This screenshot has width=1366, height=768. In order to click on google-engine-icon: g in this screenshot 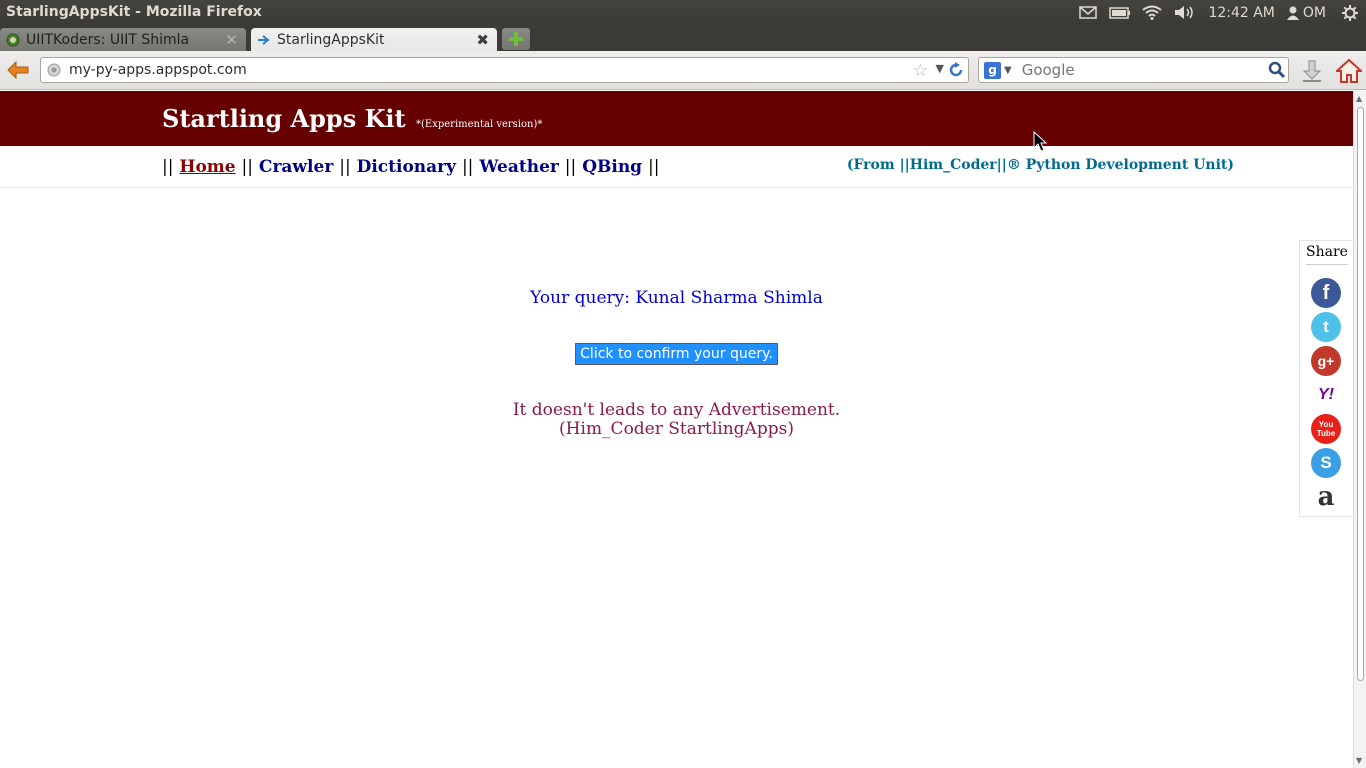, I will do `click(992, 70)`.